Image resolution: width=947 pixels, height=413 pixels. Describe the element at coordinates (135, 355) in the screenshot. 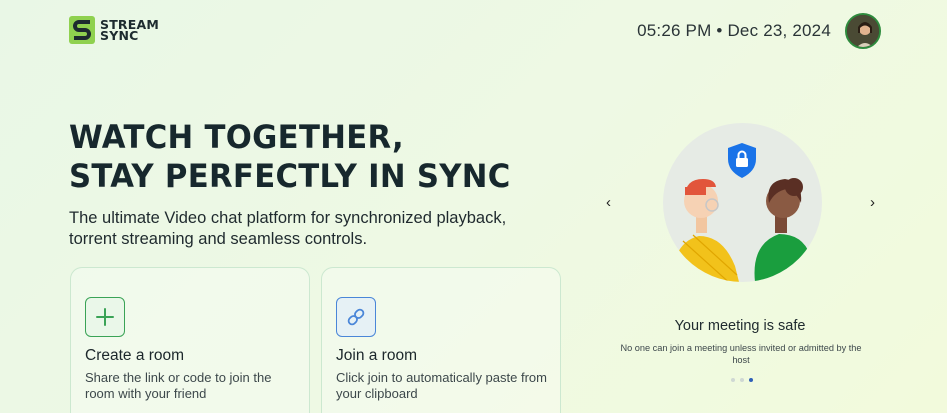

I see `create-room-title: Create a room` at that location.